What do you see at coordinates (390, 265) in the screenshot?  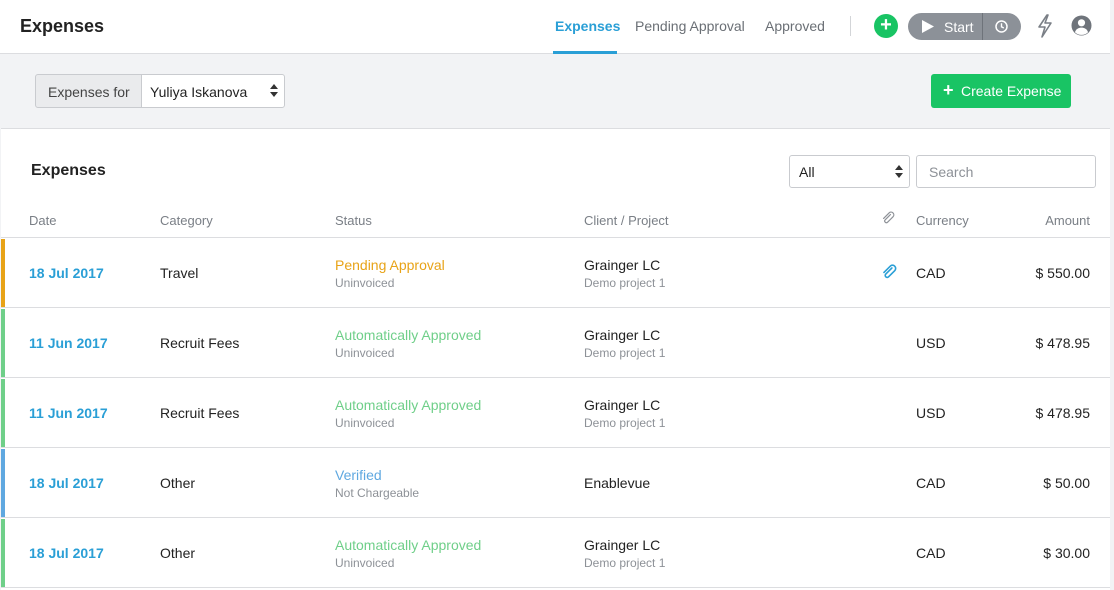 I see `expense-status: Pending Approval` at bounding box center [390, 265].